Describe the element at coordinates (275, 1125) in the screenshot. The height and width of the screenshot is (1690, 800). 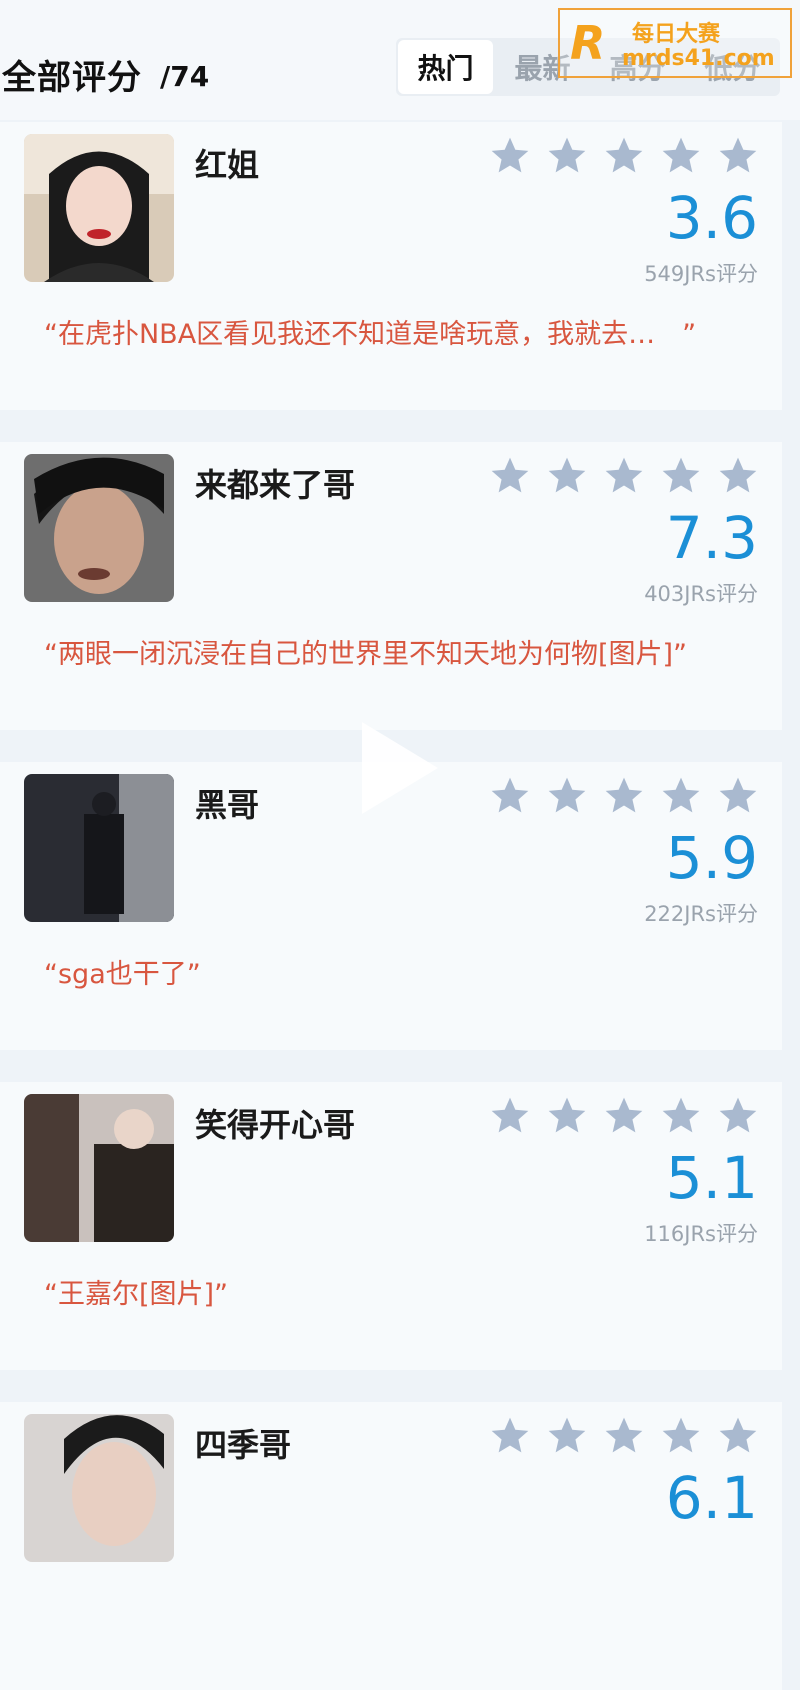
I see `reviewer-name: 笑得开心哥` at that location.